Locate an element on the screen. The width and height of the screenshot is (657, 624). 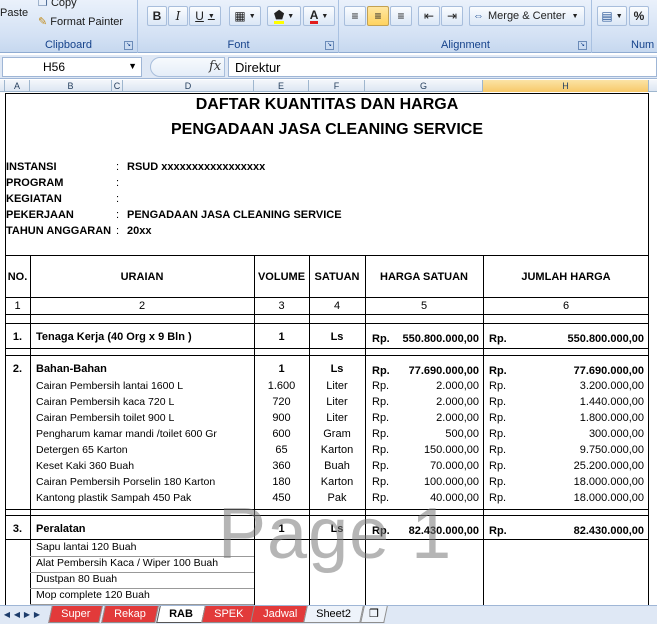
column-header-b: B is located at coordinates (71, 86).